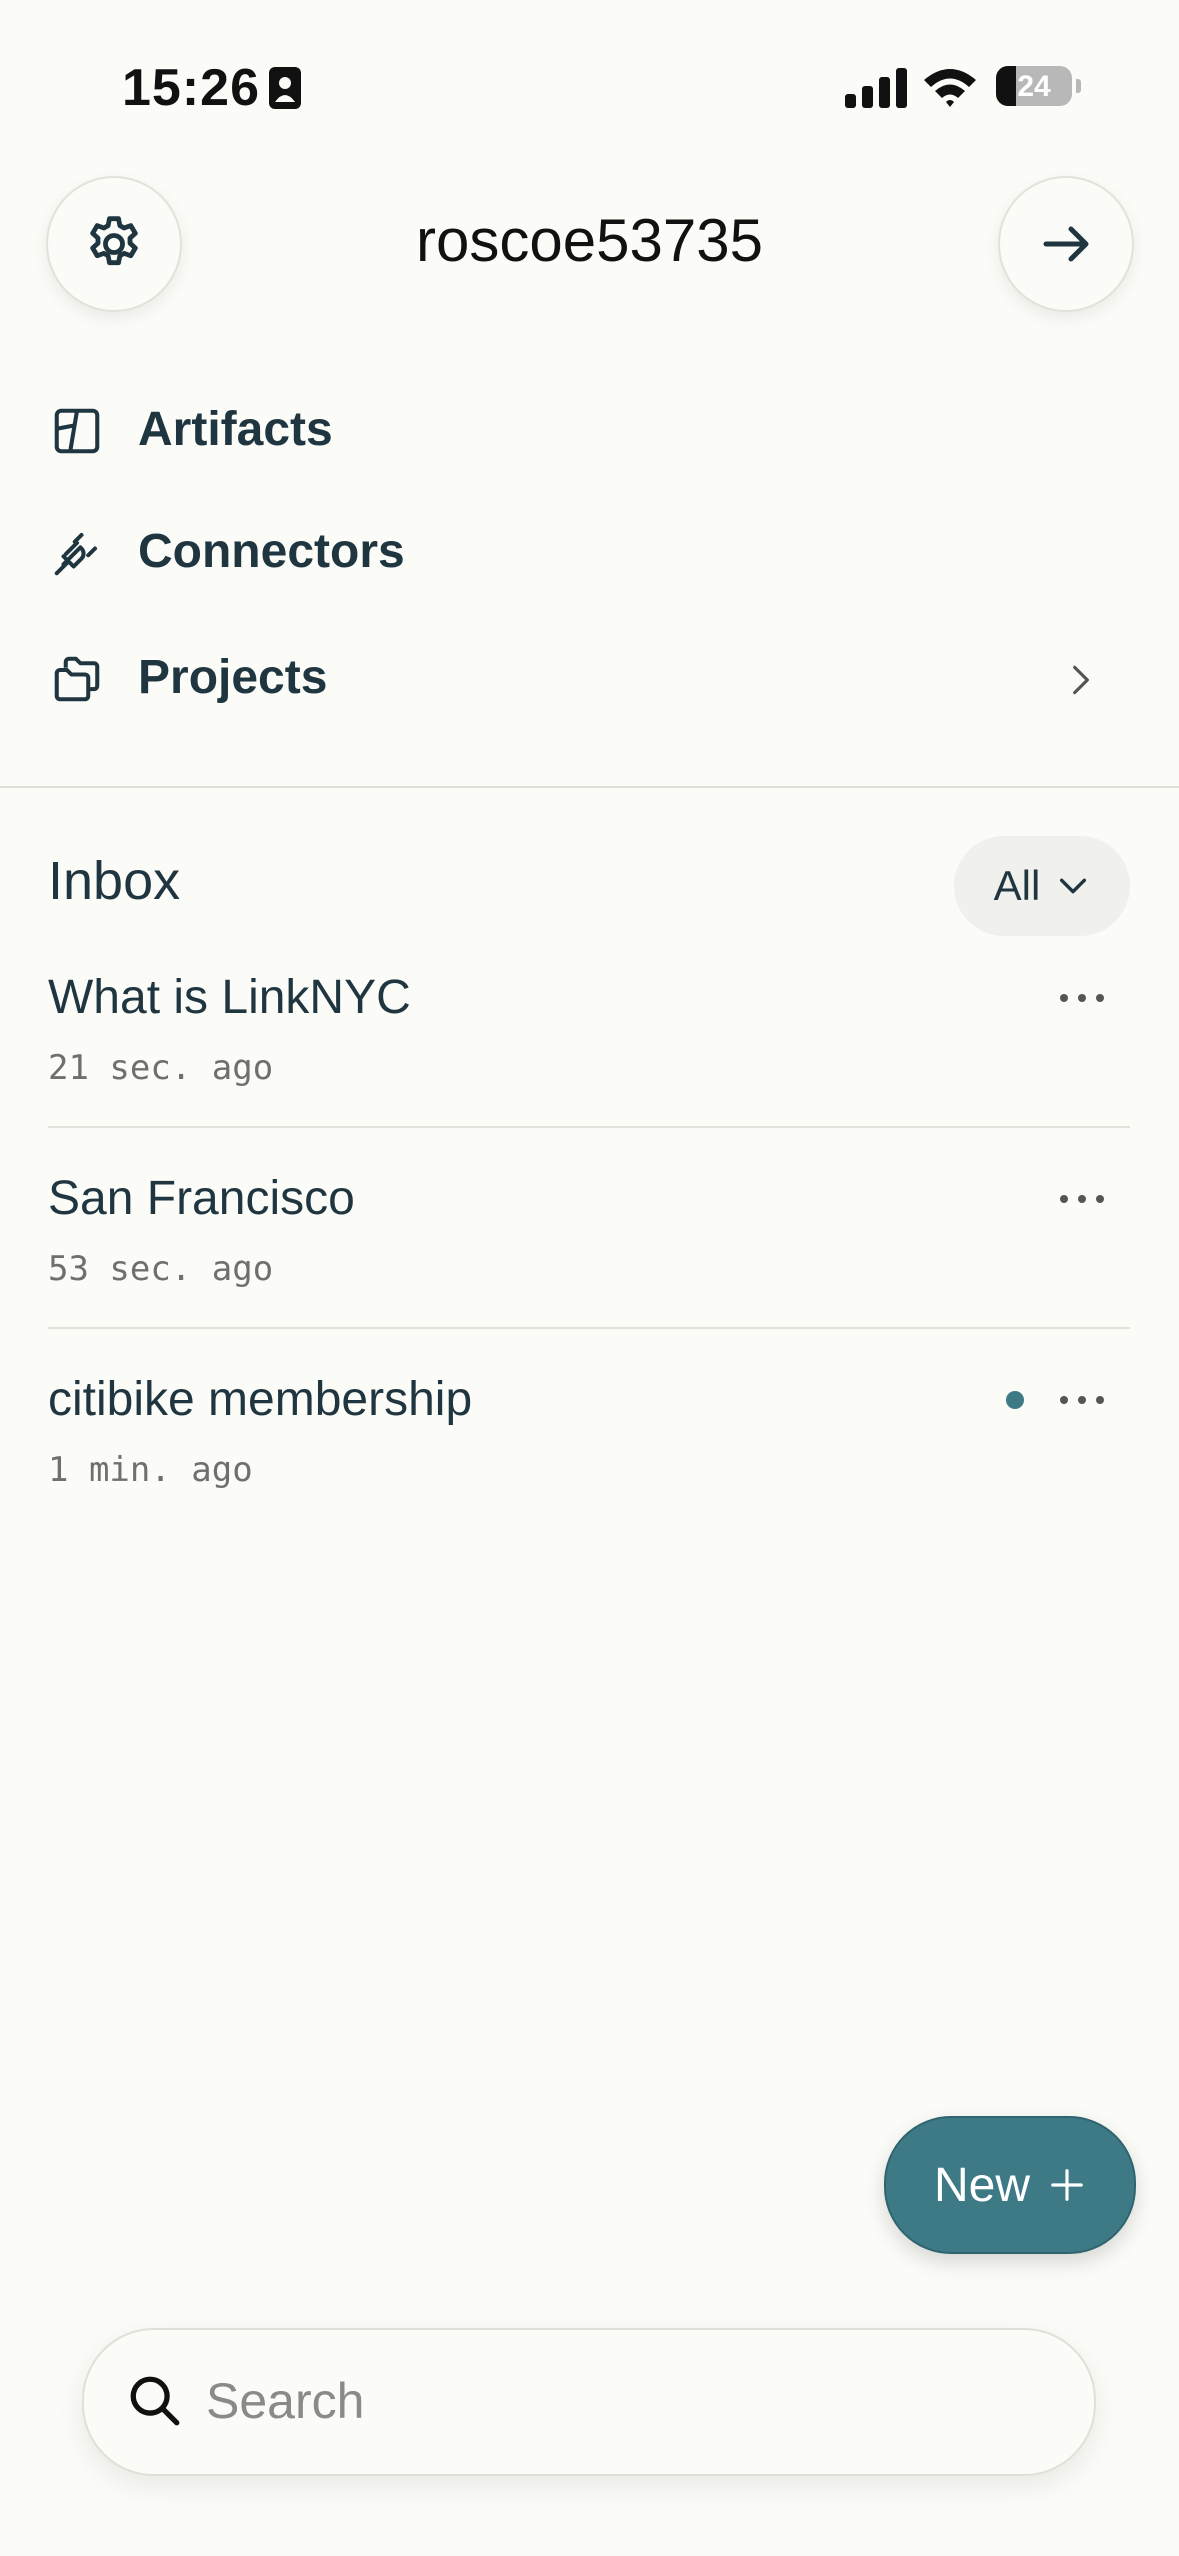 The width and height of the screenshot is (1179, 2556). I want to click on wifi-icon, so click(950, 88).